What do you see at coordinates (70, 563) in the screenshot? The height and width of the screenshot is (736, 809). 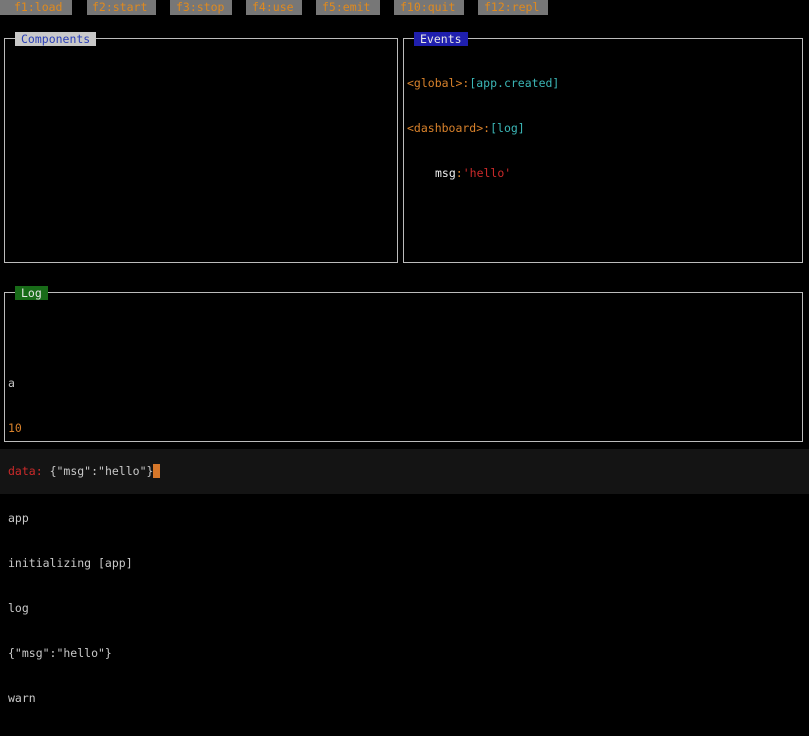 I see `log-line: initializing [app]` at bounding box center [70, 563].